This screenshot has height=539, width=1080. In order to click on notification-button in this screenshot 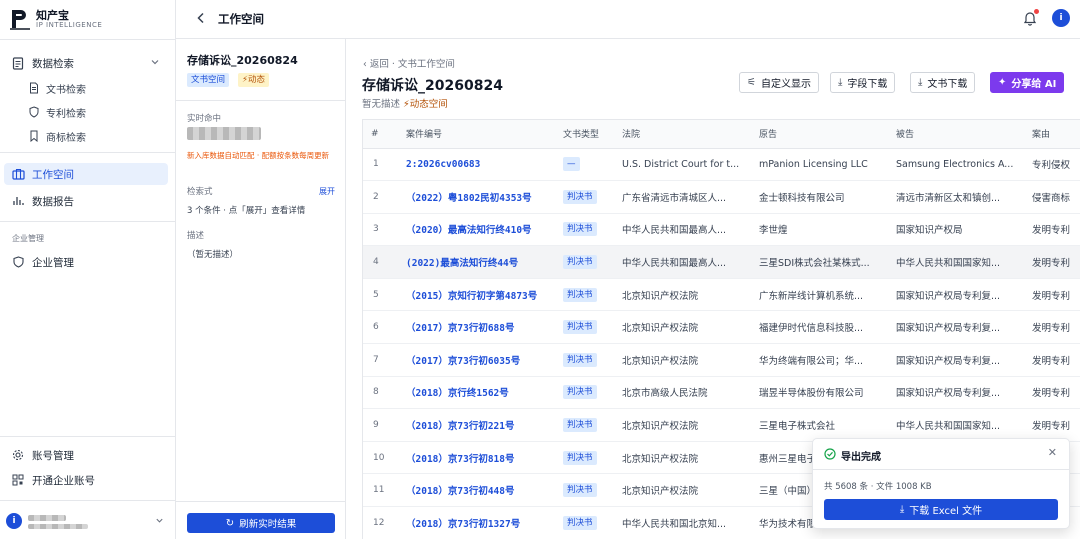, I will do `click(1030, 17)`.